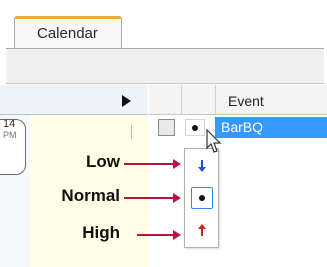  I want to click on day-sub-label: PM, so click(10, 135).